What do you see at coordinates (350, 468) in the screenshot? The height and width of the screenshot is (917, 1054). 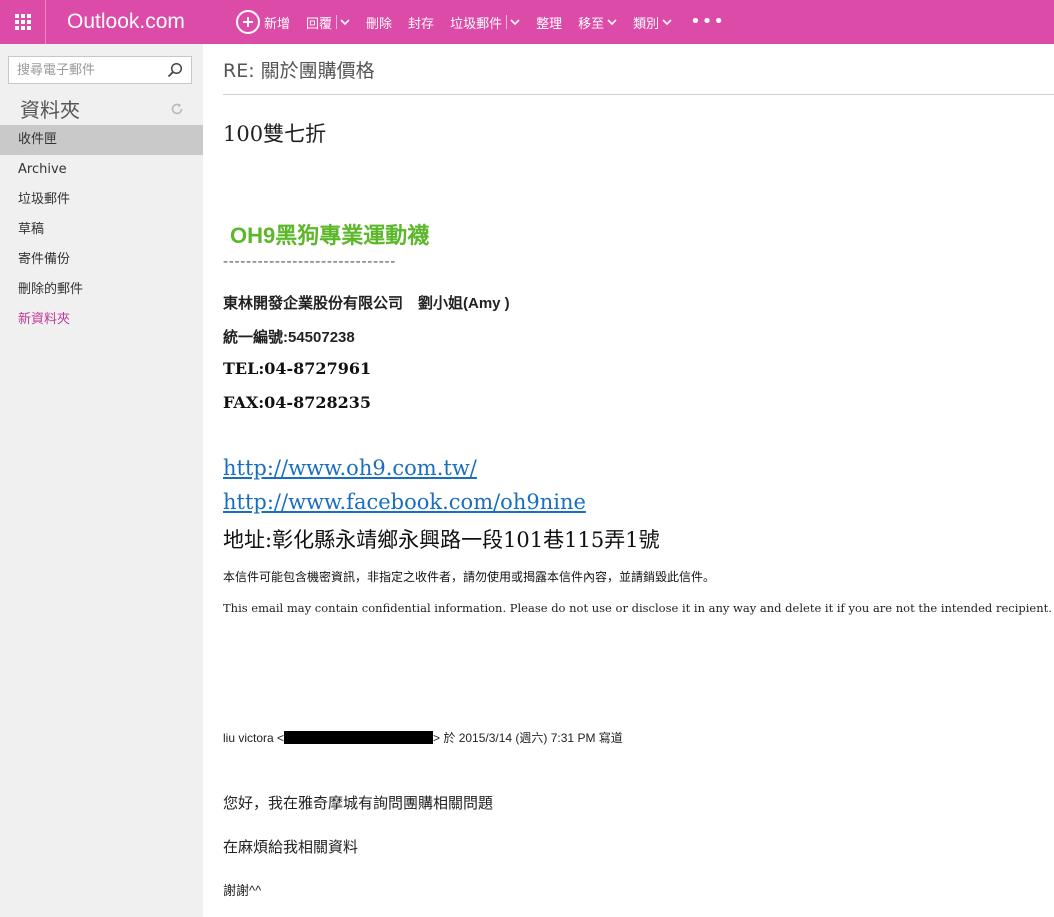 I see `website-link: http://www.oh9.com.tw/` at bounding box center [350, 468].